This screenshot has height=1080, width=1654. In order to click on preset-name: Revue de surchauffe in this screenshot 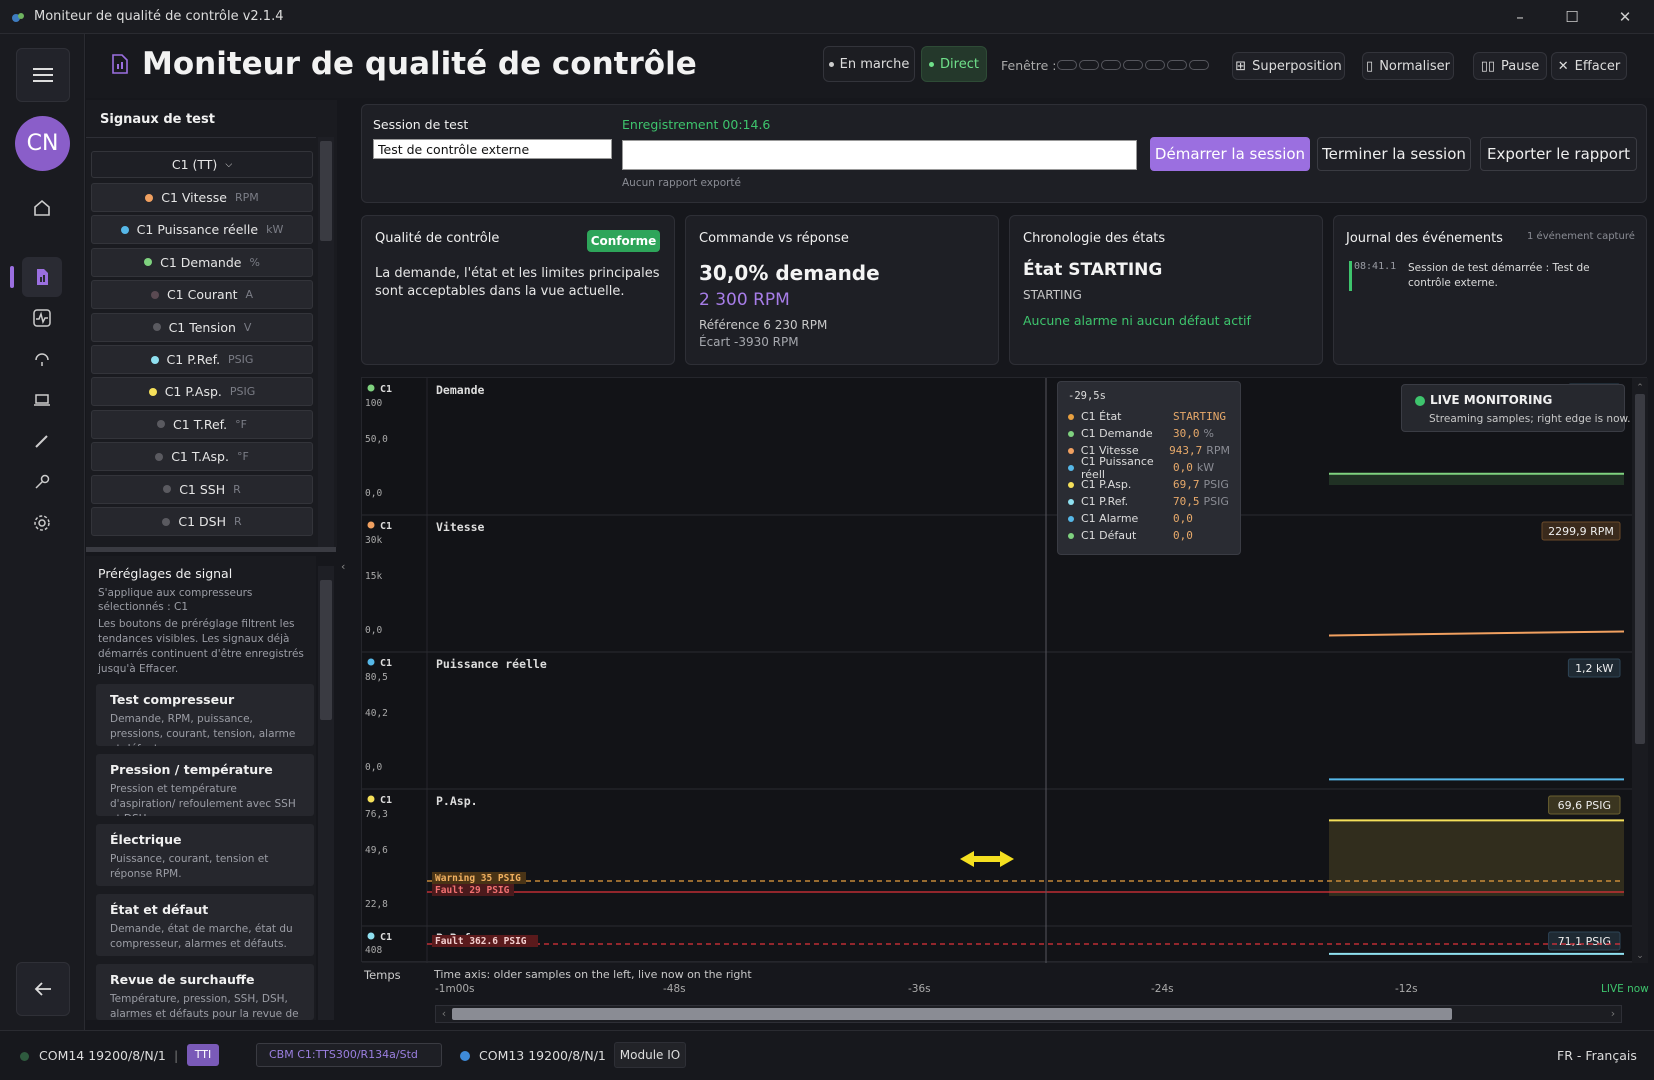, I will do `click(182, 979)`.